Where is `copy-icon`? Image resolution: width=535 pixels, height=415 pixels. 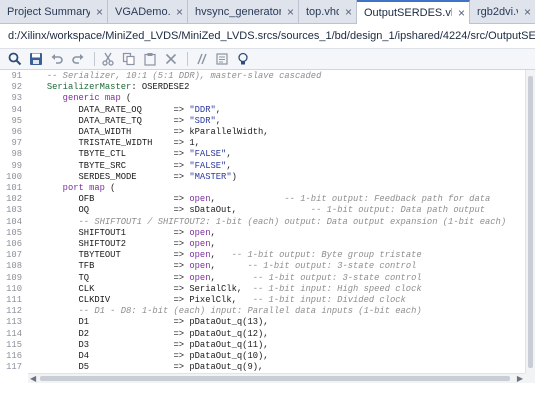 copy-icon is located at coordinates (129, 59).